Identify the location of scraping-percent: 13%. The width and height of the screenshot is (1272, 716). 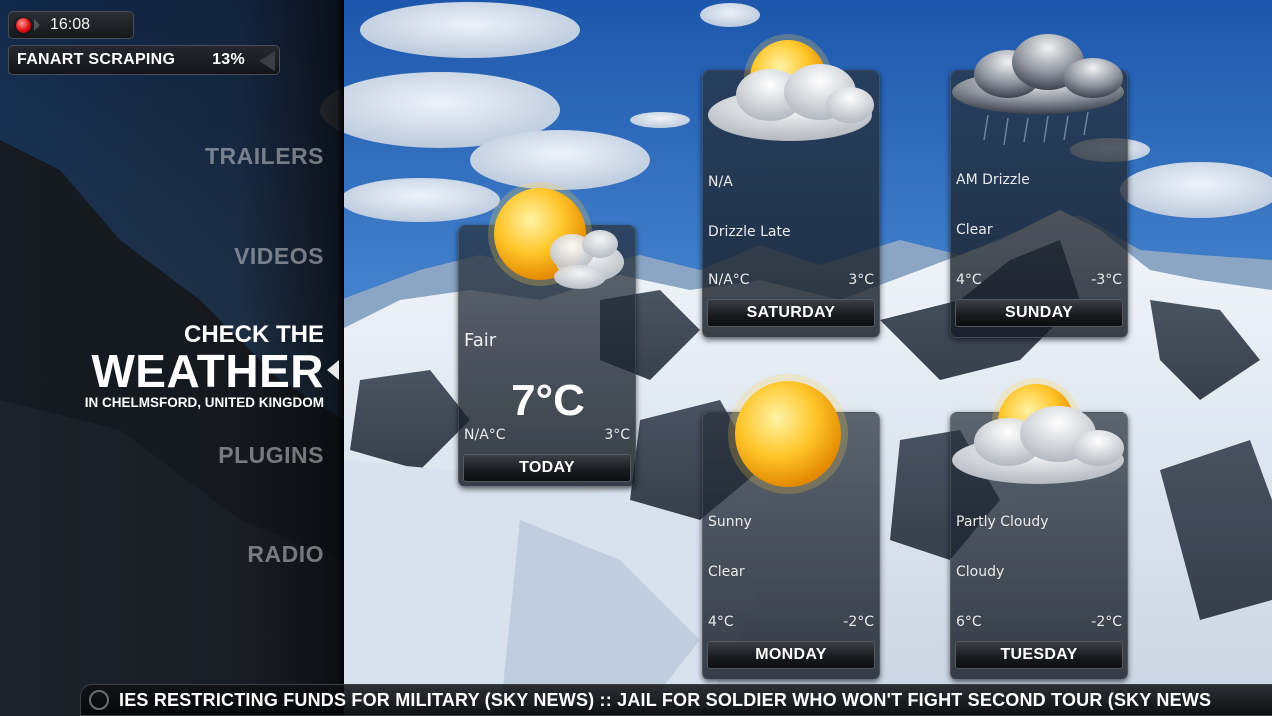
(228, 59).